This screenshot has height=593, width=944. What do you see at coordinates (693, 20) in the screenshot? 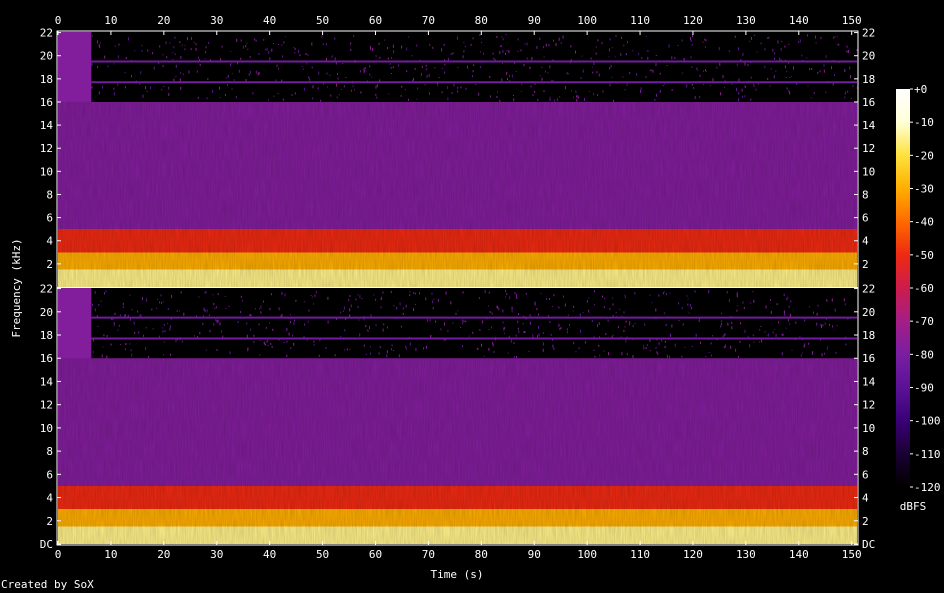
I see `x-tick-label-top: 120` at bounding box center [693, 20].